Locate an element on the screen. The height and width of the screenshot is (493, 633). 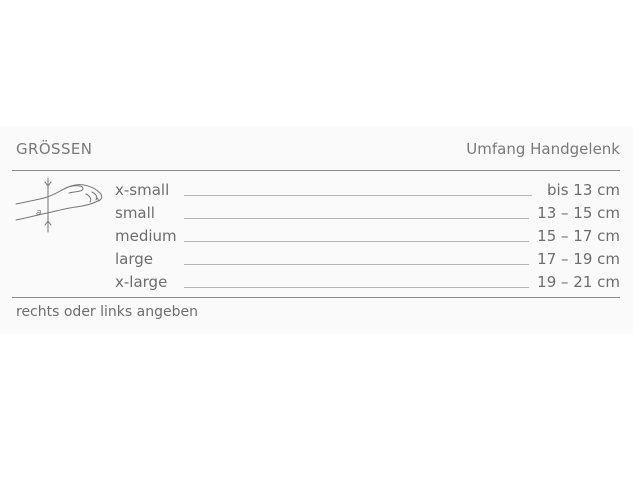
wrist-circumference-header: Umfang Handgelenk is located at coordinates (543, 149).